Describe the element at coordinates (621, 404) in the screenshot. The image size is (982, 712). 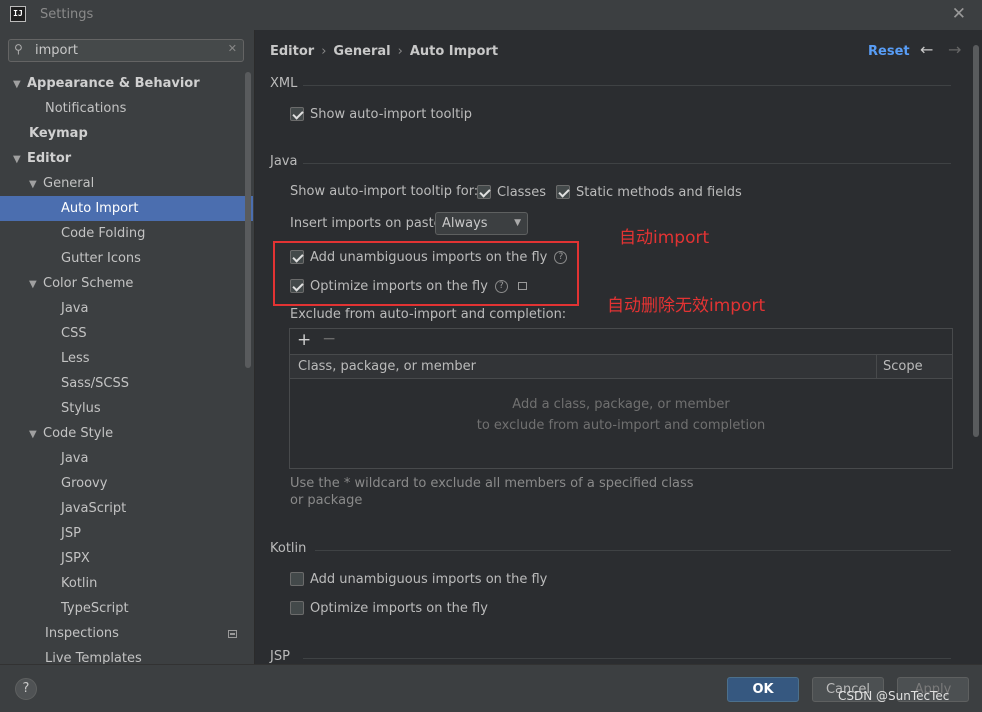
I see `table-empty-text: Add a class, package, or member` at that location.